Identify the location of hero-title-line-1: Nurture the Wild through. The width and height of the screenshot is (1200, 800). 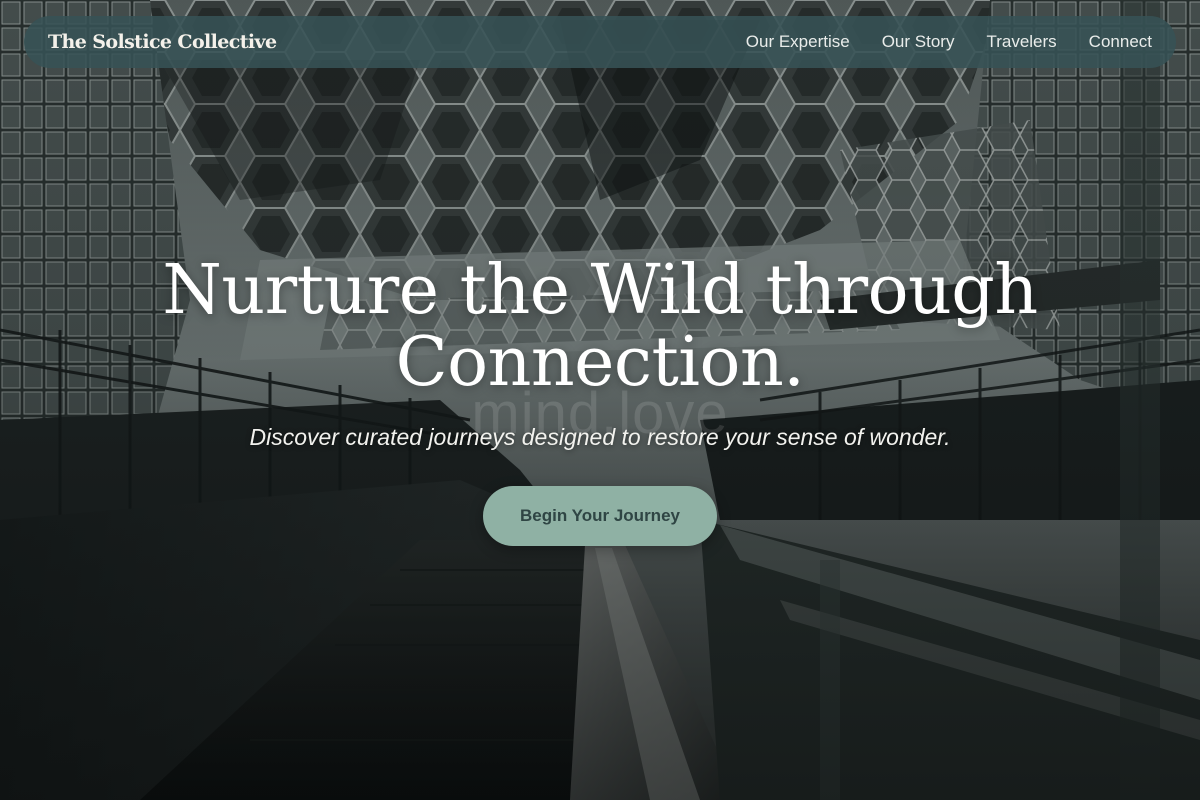
(600, 290).